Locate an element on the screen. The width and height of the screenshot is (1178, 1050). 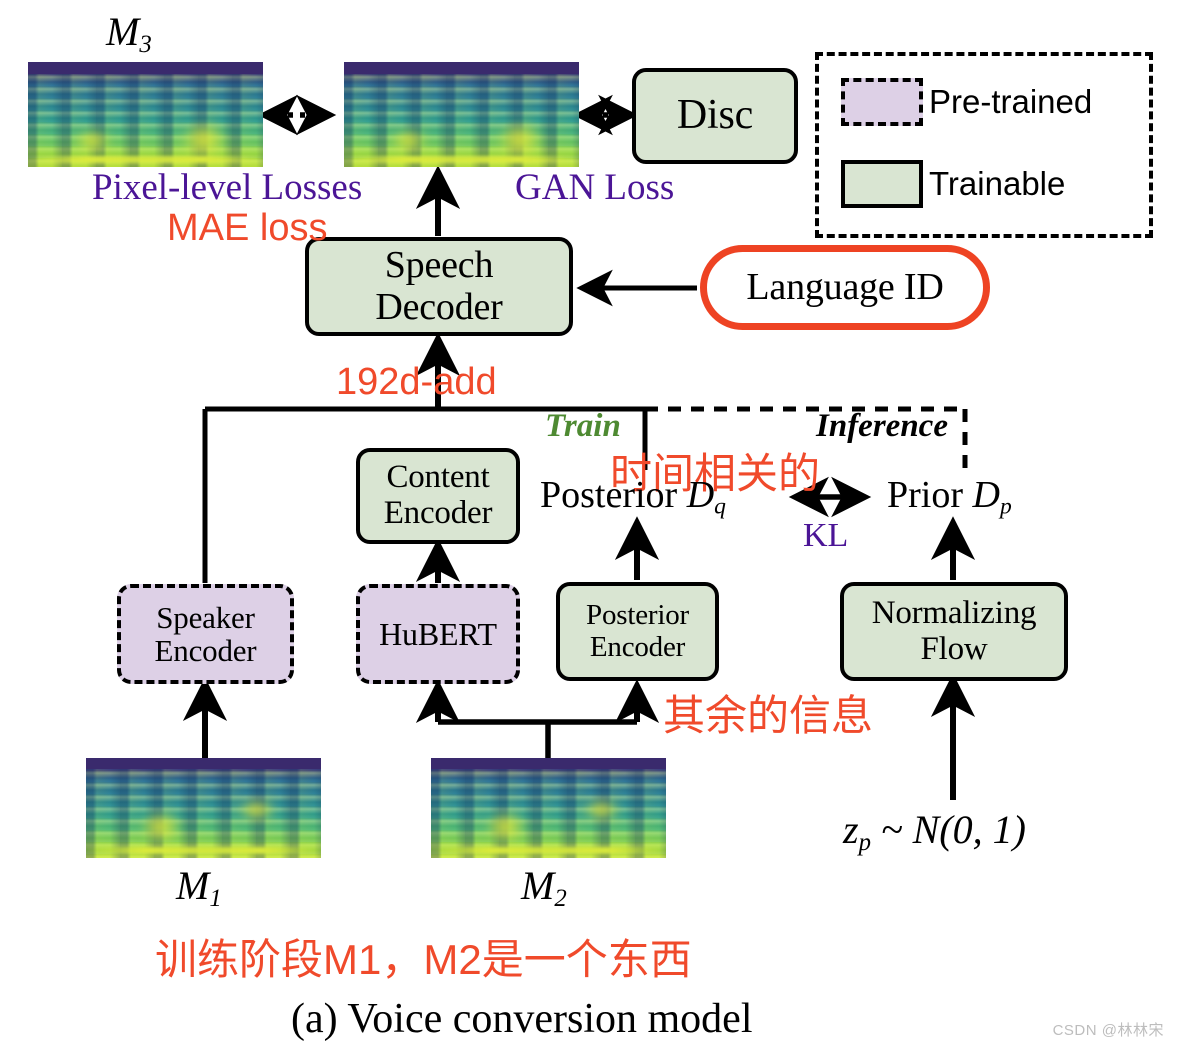
node-hubert-label: HuBERT is located at coordinates (438, 633).